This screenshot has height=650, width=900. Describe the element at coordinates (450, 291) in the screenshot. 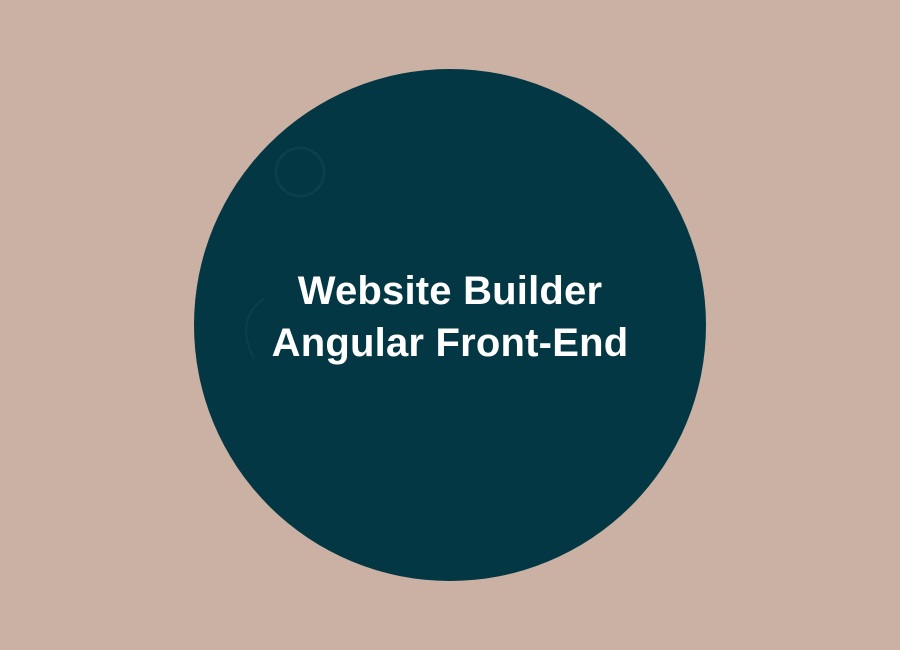

I see `title-line-1: Website Builder` at that location.